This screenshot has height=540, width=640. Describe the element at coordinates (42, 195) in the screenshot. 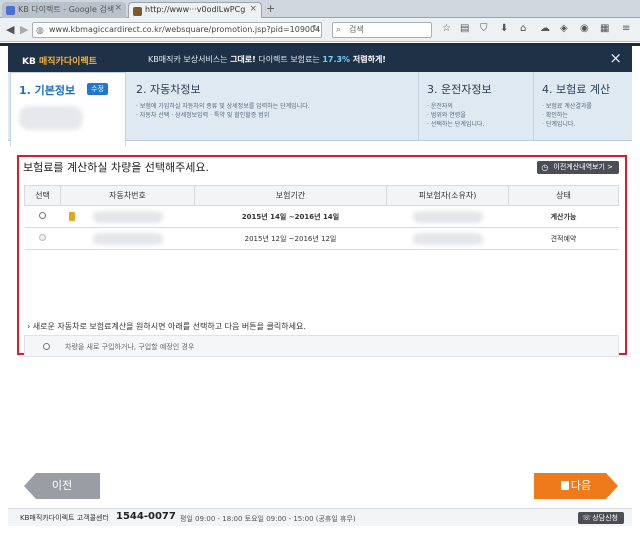

I see `col-select: 선택` at that location.